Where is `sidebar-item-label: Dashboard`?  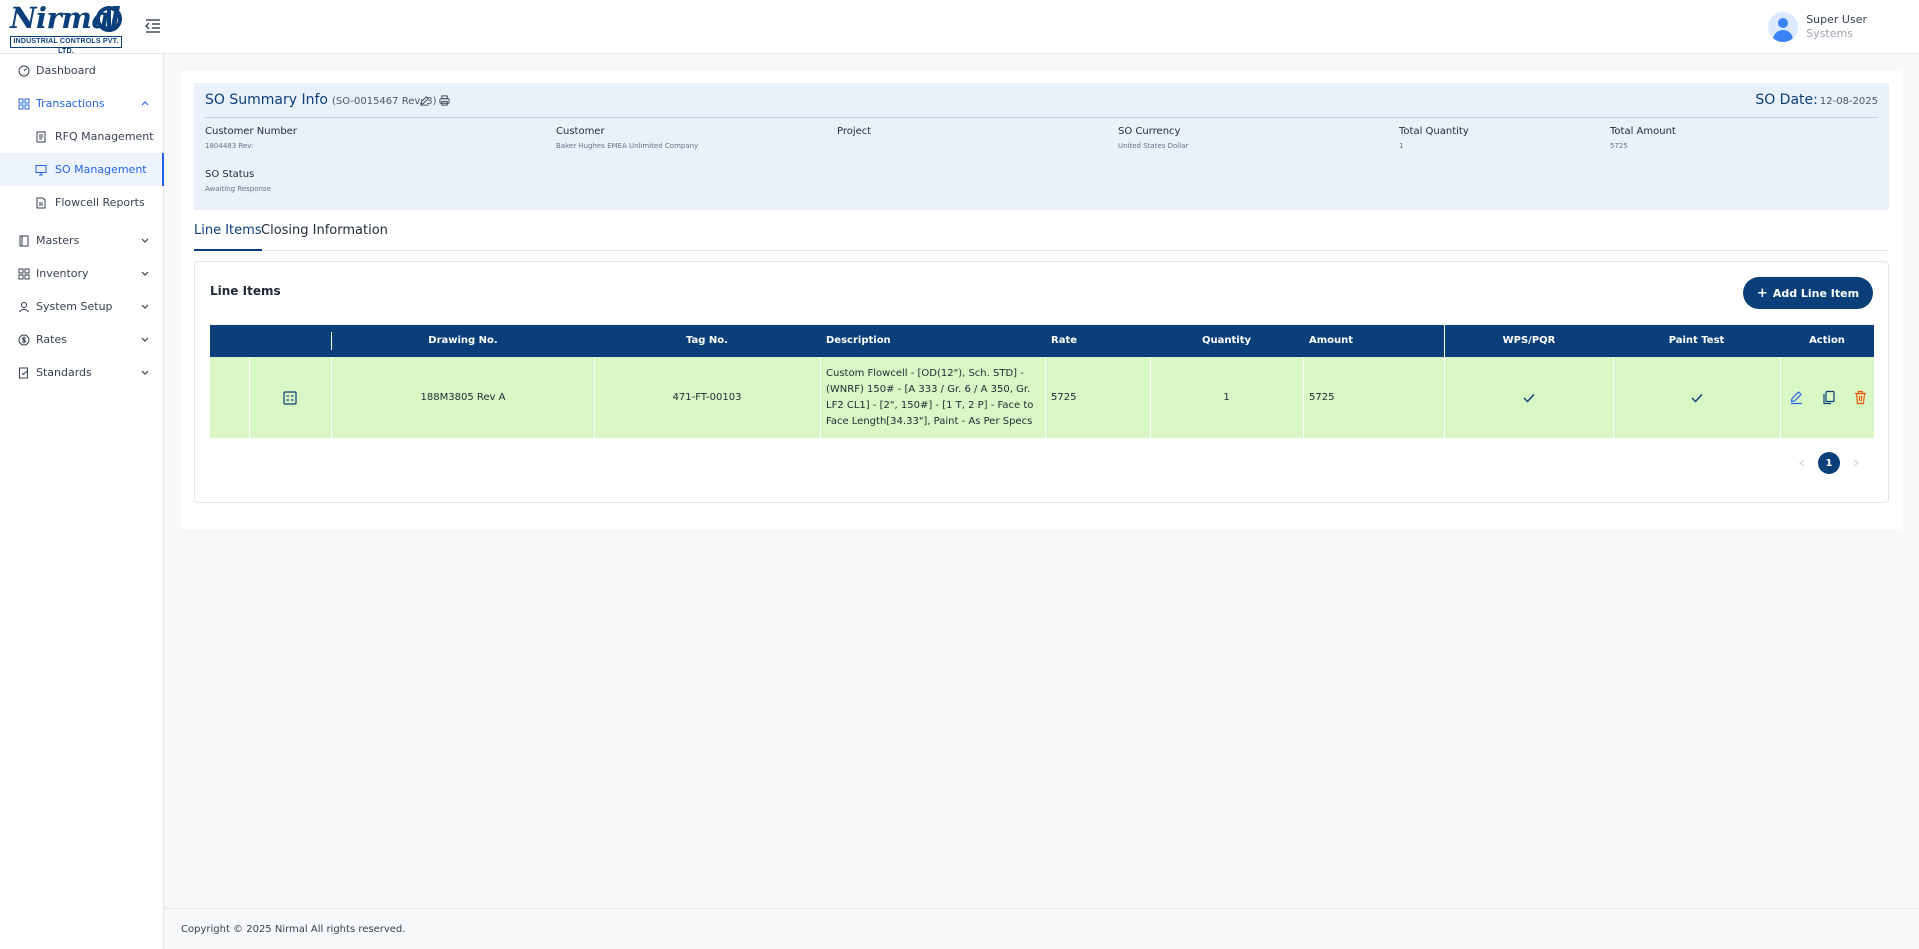 sidebar-item-label: Dashboard is located at coordinates (66, 70).